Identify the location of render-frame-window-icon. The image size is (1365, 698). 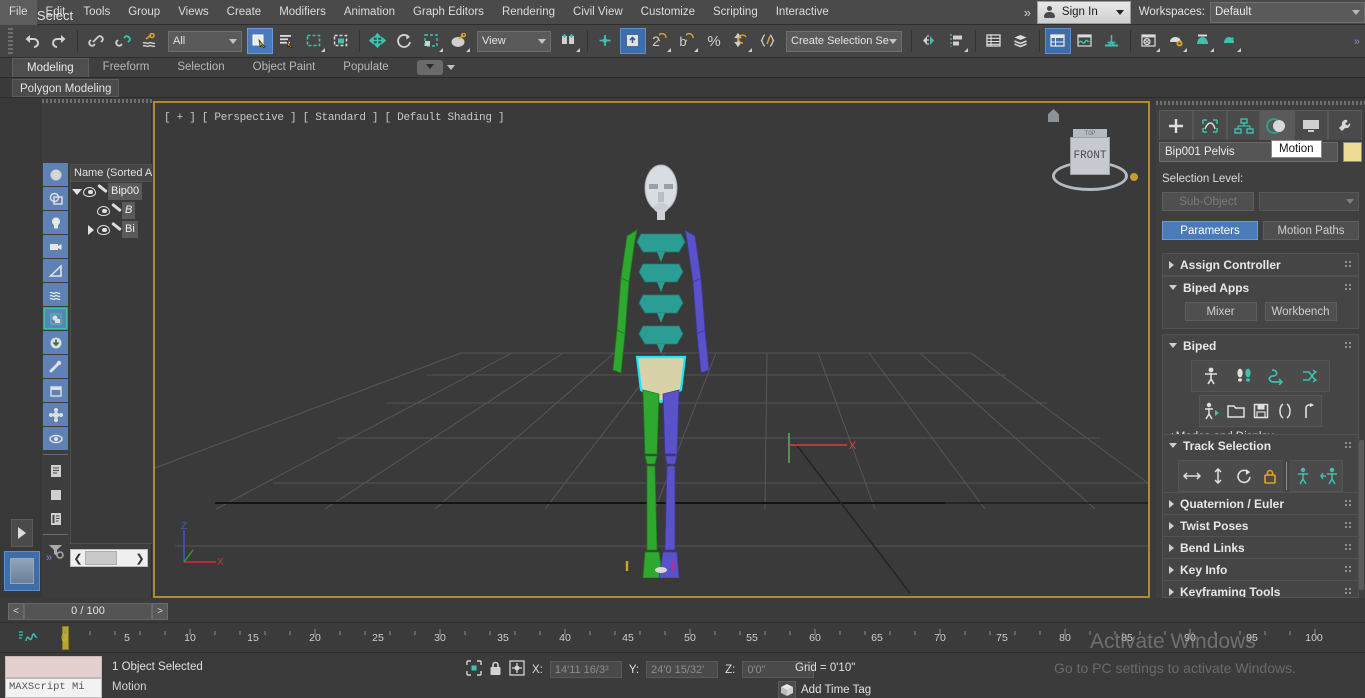
(1203, 41).